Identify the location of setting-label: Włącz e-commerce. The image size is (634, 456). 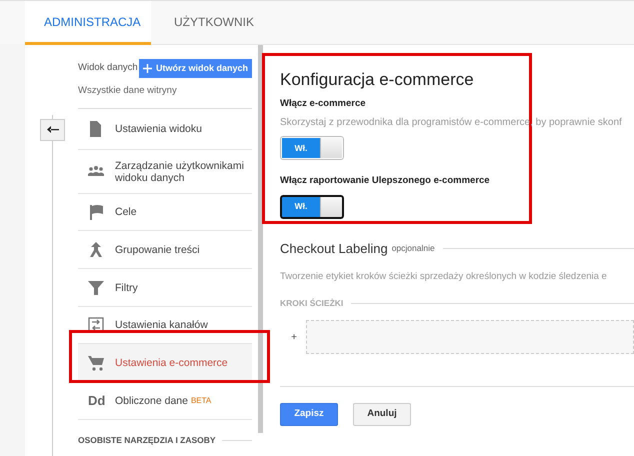
(323, 104).